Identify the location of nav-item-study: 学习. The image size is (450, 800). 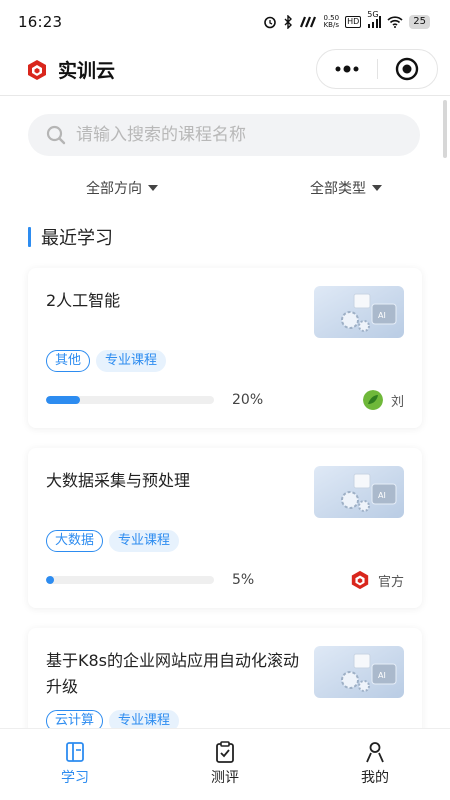
(75, 764).